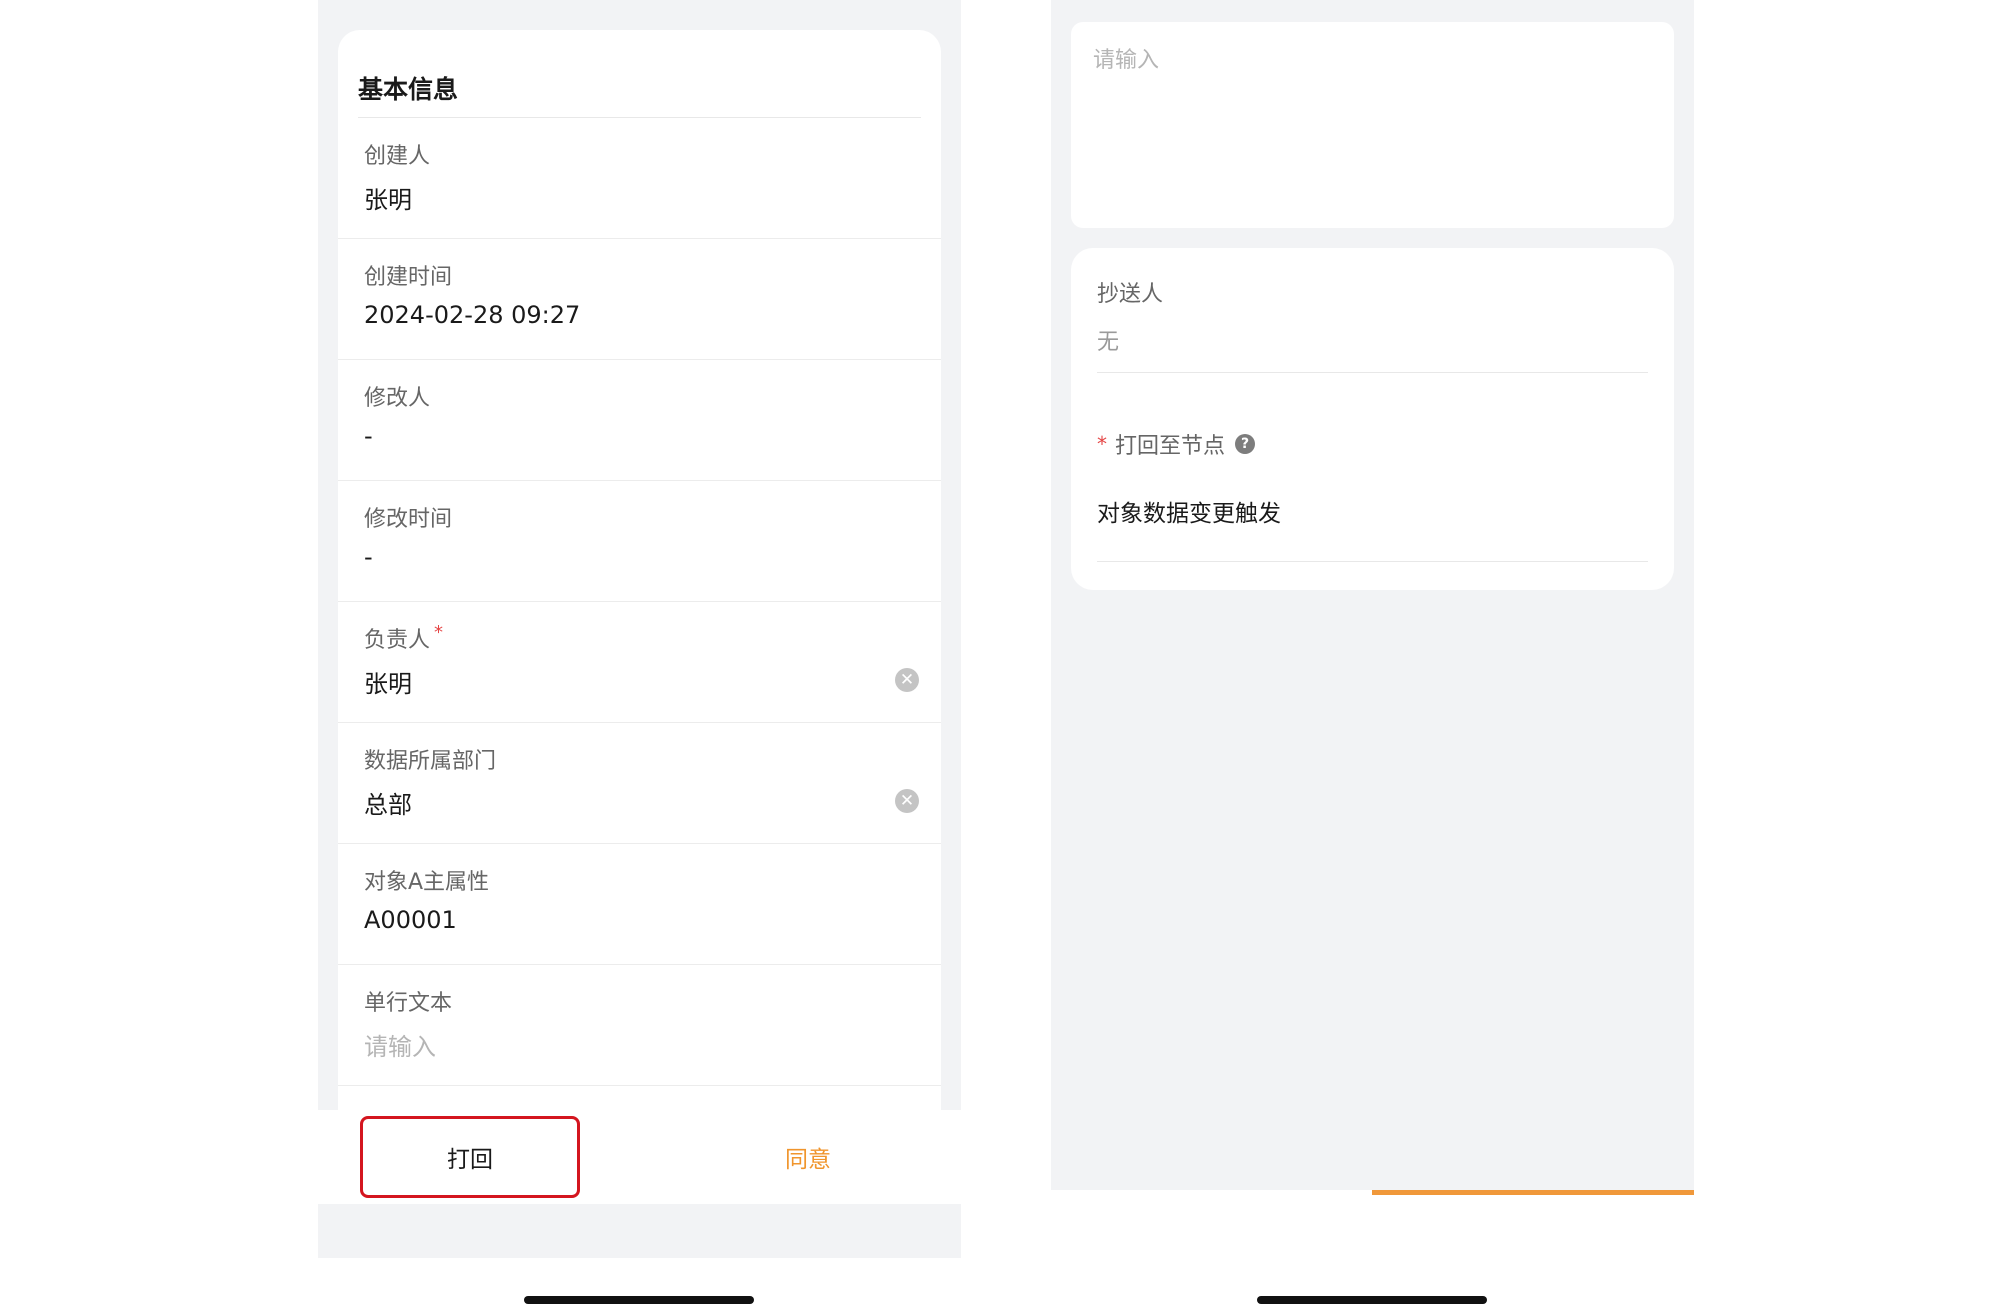  What do you see at coordinates (1372, 419) in the screenshot?
I see `return-form-card: 抄送人 无 * 打回至节点 ? 对象数据变更触发` at bounding box center [1372, 419].